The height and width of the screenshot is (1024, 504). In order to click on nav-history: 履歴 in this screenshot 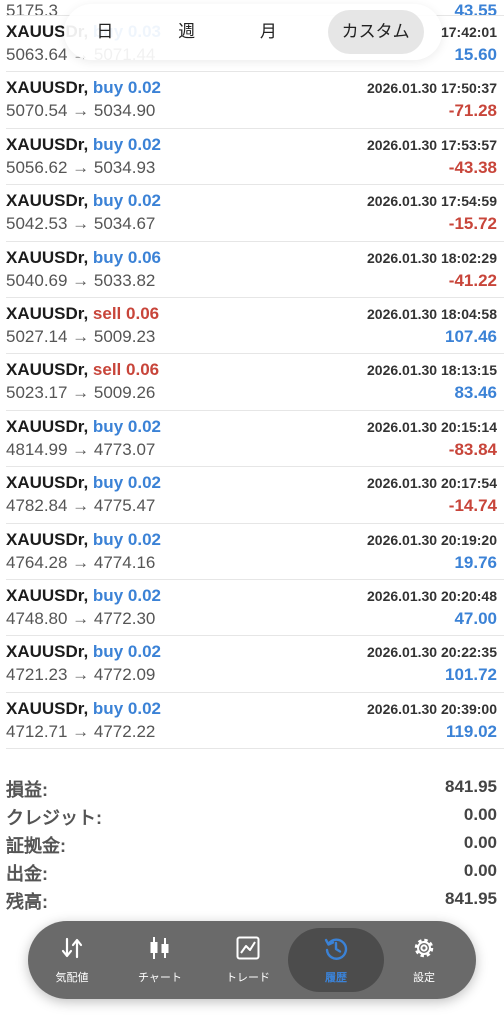, I will do `click(336, 960)`.